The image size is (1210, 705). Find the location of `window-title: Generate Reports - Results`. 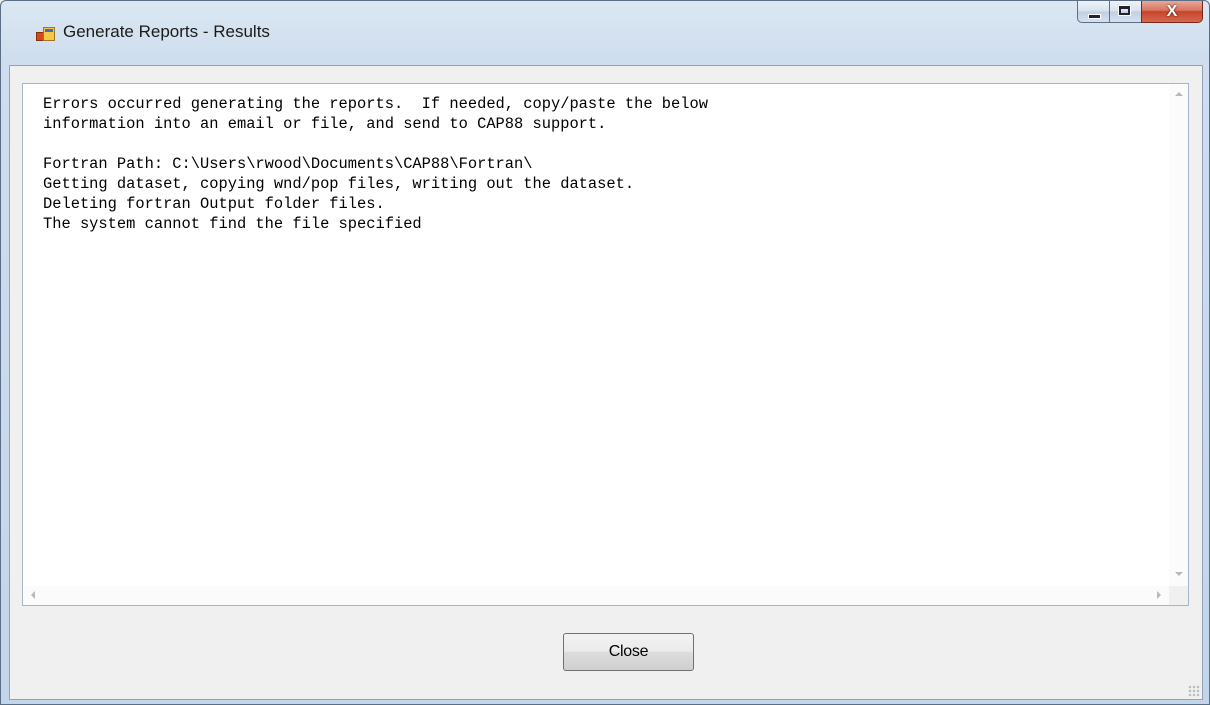

window-title: Generate Reports - Results is located at coordinates (166, 31).